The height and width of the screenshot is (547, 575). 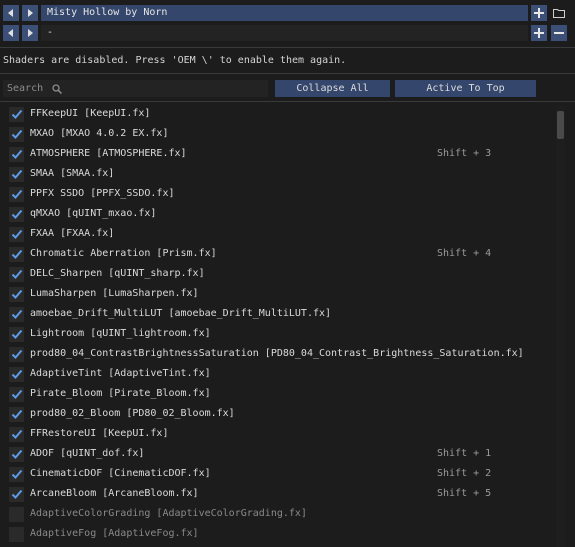 I want to click on prev-preset-button, so click(x=11, y=13).